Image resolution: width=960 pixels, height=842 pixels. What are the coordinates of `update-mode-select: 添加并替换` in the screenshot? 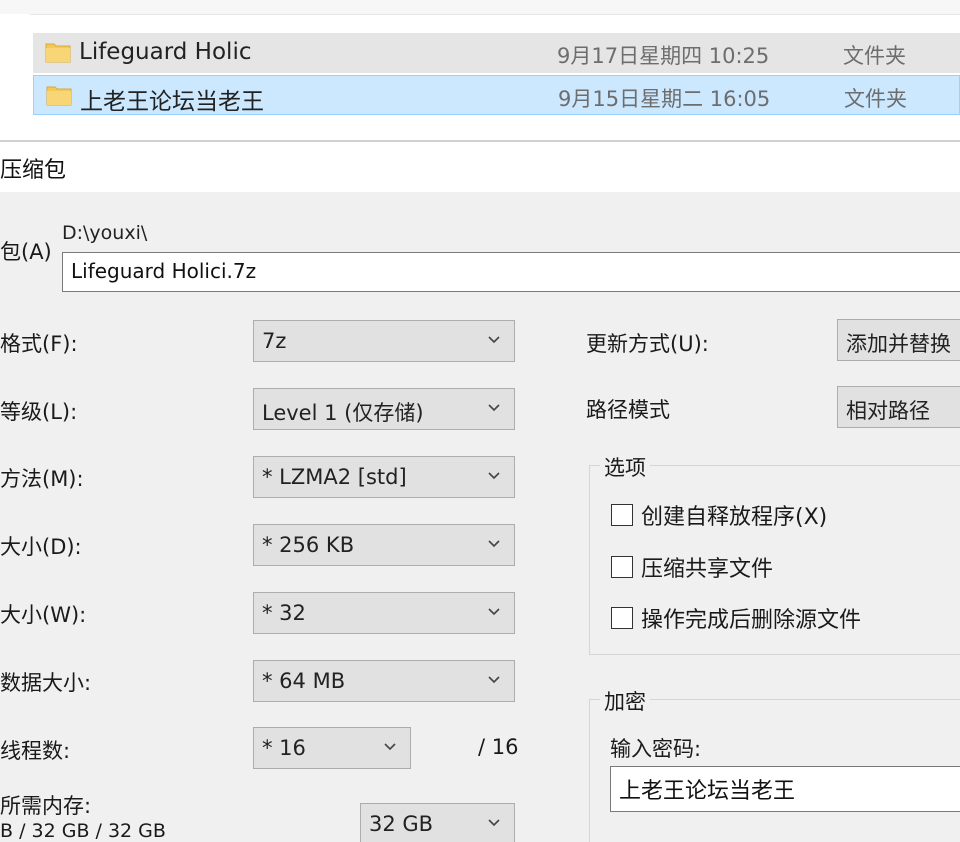 It's located at (898, 340).